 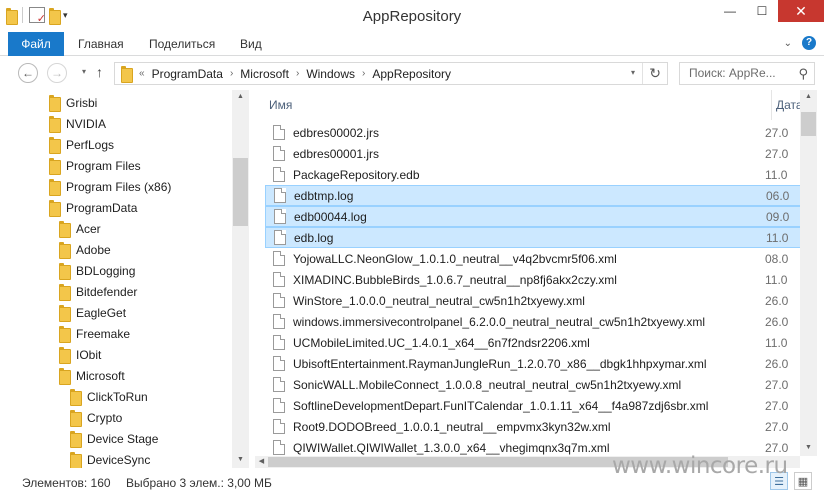 What do you see at coordinates (251, 44) in the screenshot?
I see `tab-view: Вид` at bounding box center [251, 44].